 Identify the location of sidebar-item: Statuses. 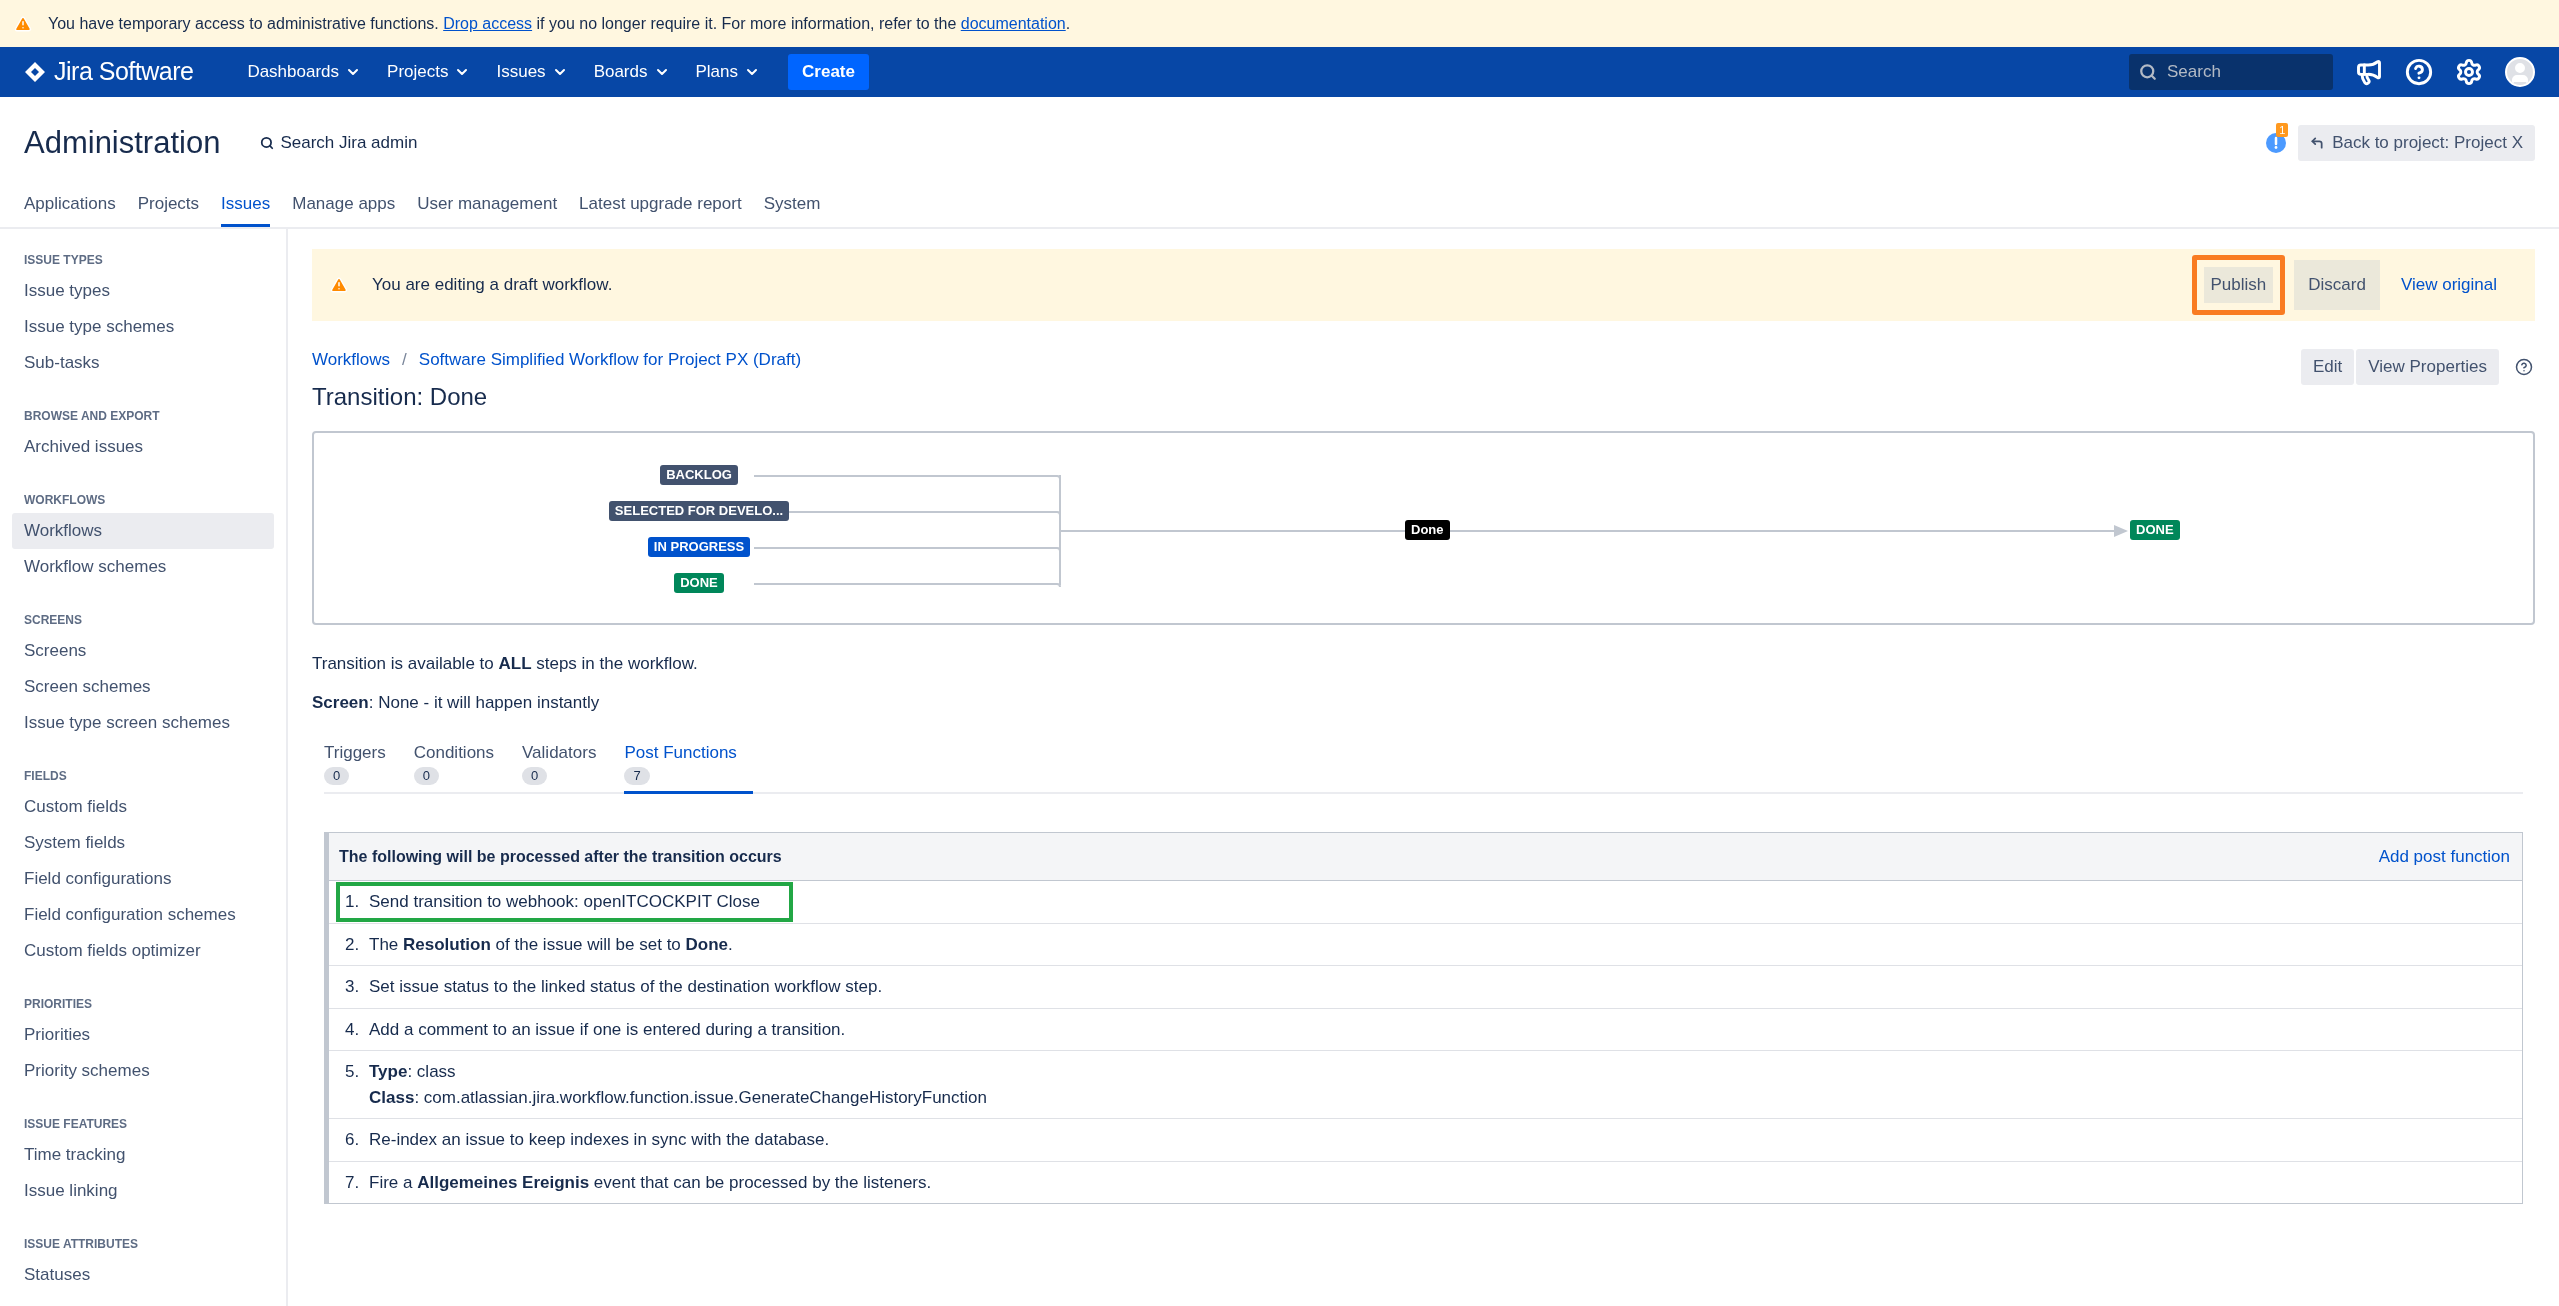
(143, 1275).